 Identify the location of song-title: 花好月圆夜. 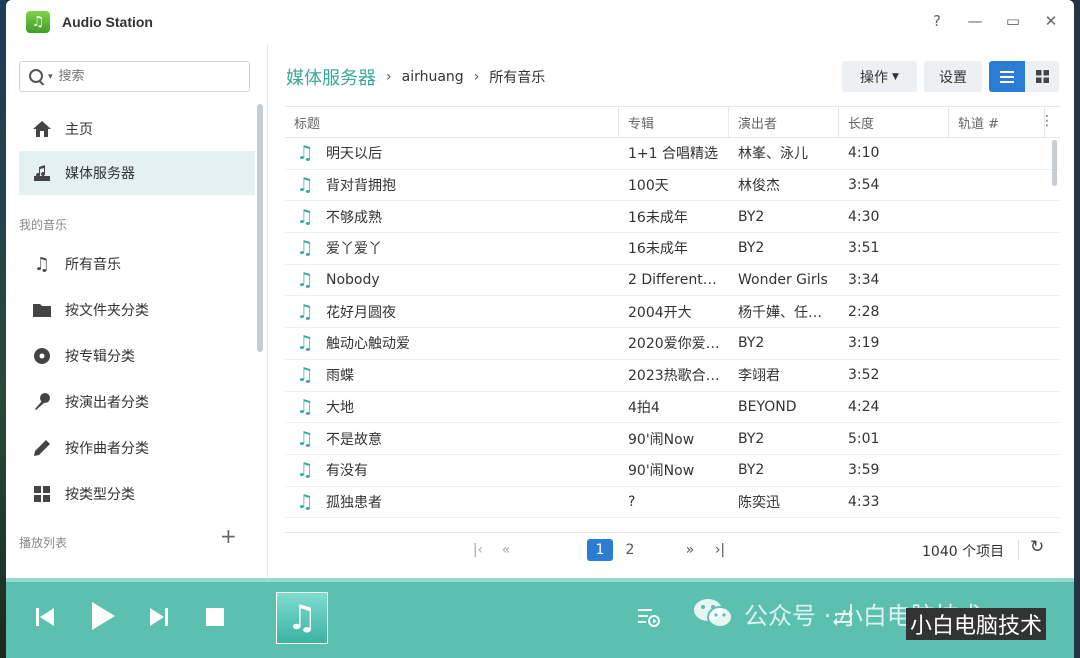
(361, 312).